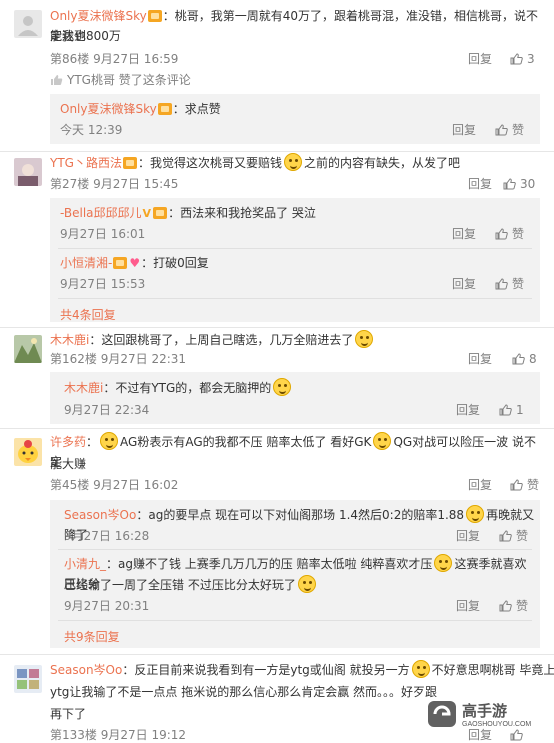 This screenshot has height=743, width=554. I want to click on reply-author: Only夏沫微锋Sky, so click(108, 109).